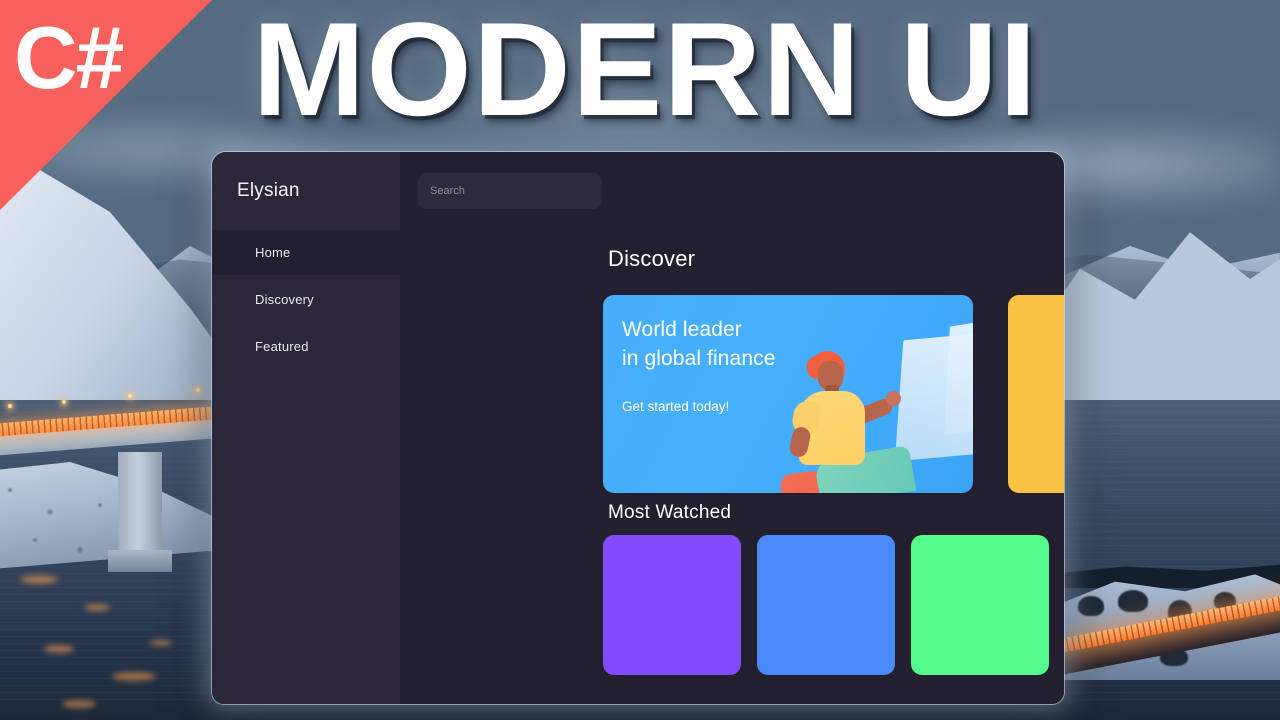 The width and height of the screenshot is (1280, 720). What do you see at coordinates (933, 397) in the screenshot?
I see `screen-panel-icon` at bounding box center [933, 397].